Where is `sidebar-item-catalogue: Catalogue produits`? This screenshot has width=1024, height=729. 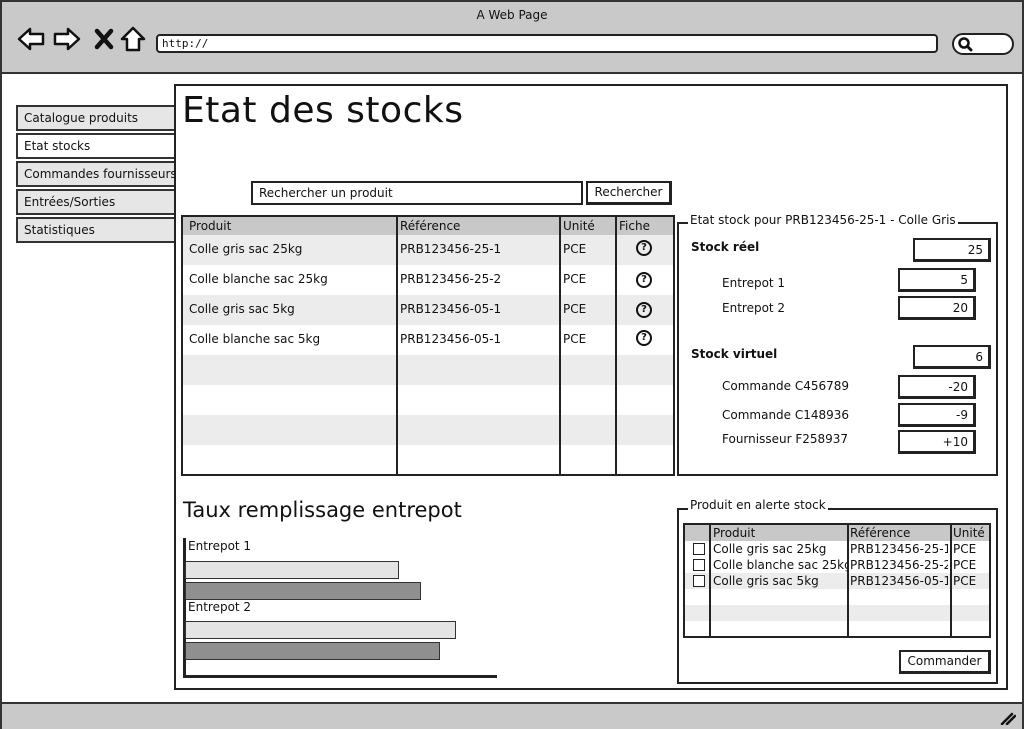 sidebar-item-catalogue: Catalogue produits is located at coordinates (96, 118).